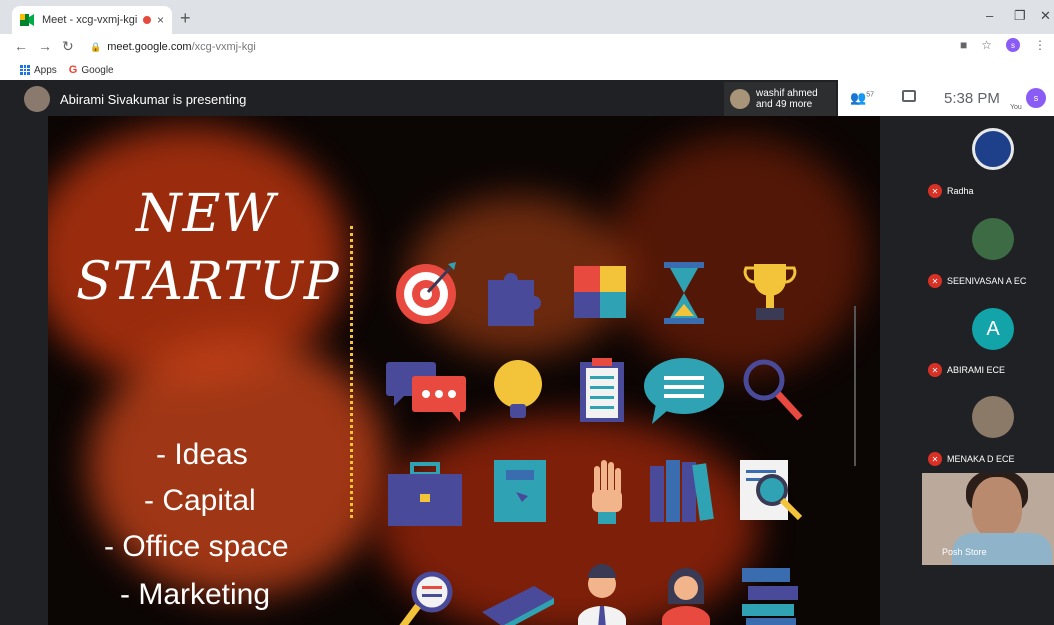 This screenshot has width=1054, height=625. What do you see at coordinates (600, 292) in the screenshot?
I see `puzzle-pieces-icon` at bounding box center [600, 292].